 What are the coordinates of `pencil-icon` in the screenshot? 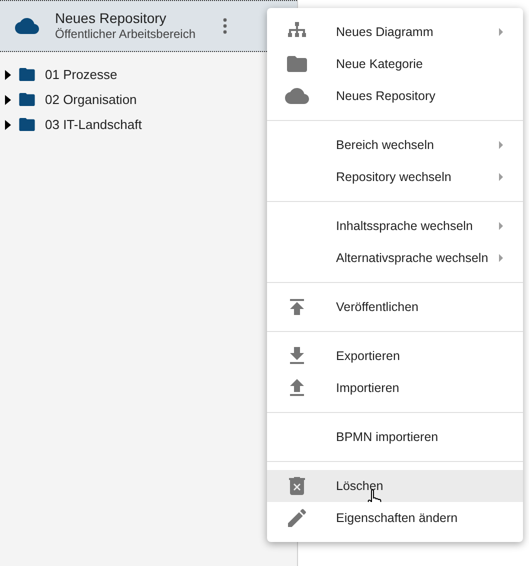 It's located at (297, 518).